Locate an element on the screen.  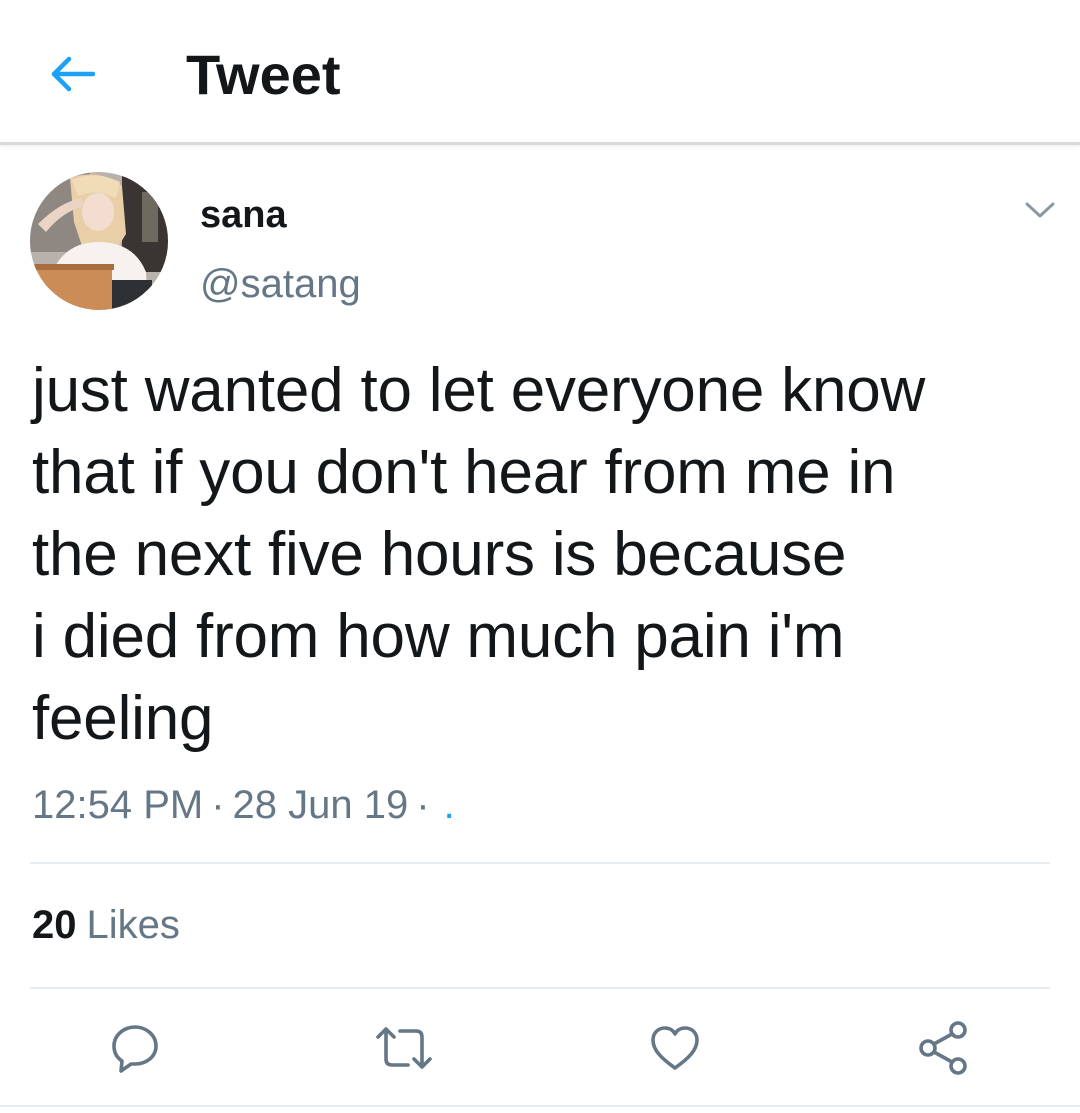
more-options-button is located at coordinates (1040, 210).